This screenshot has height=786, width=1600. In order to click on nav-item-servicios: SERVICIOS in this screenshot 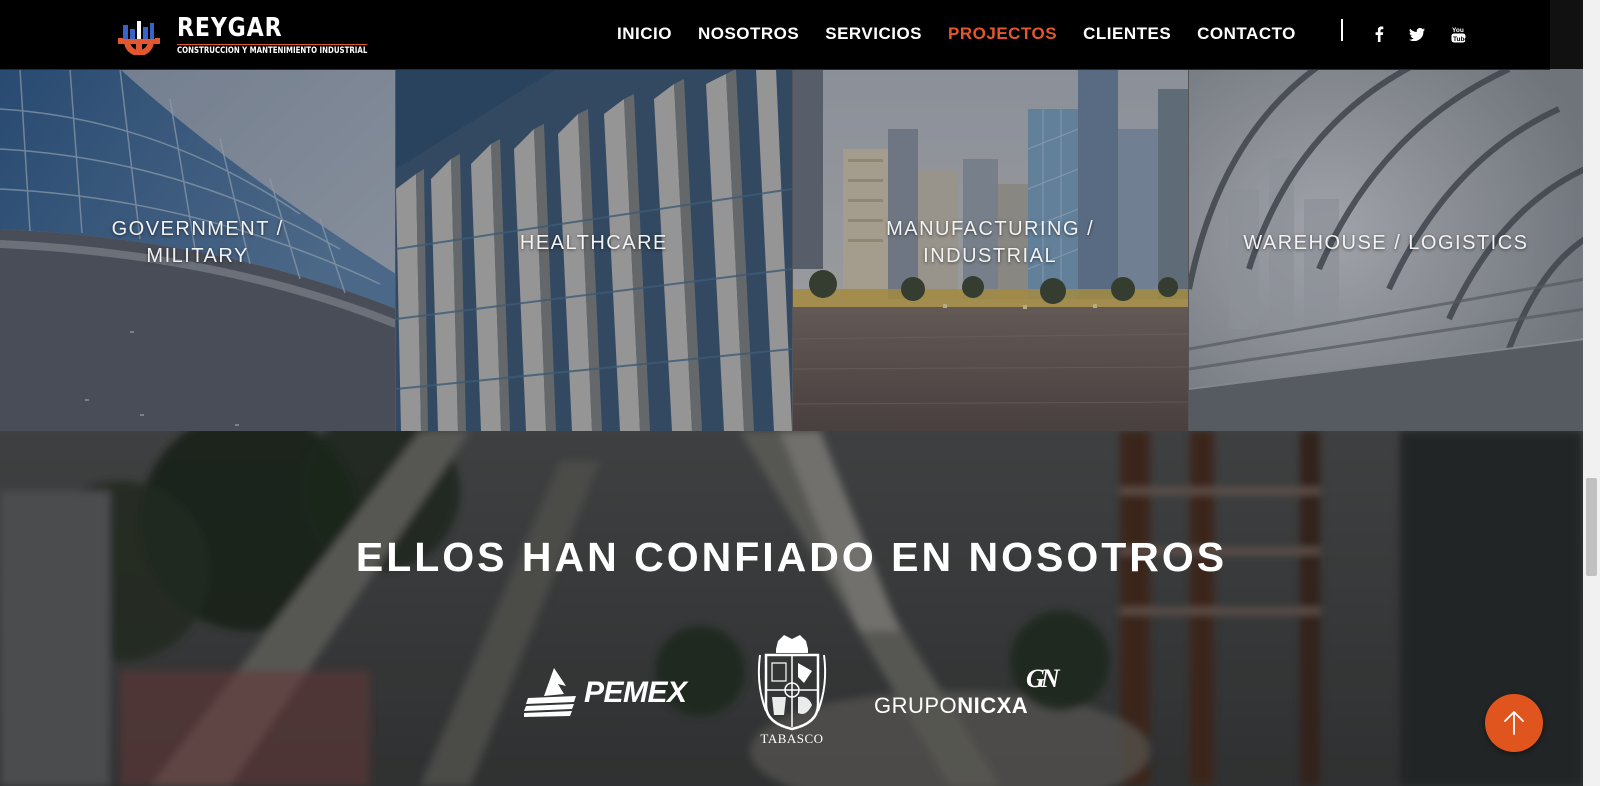, I will do `click(873, 34)`.